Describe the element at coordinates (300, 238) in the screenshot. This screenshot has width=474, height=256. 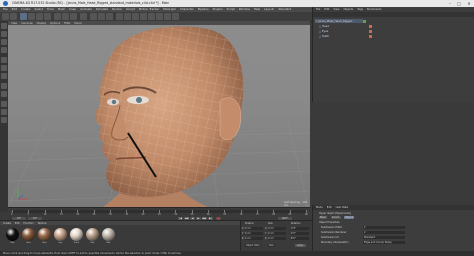
I see `coord-rotation-field: B 0°` at that location.